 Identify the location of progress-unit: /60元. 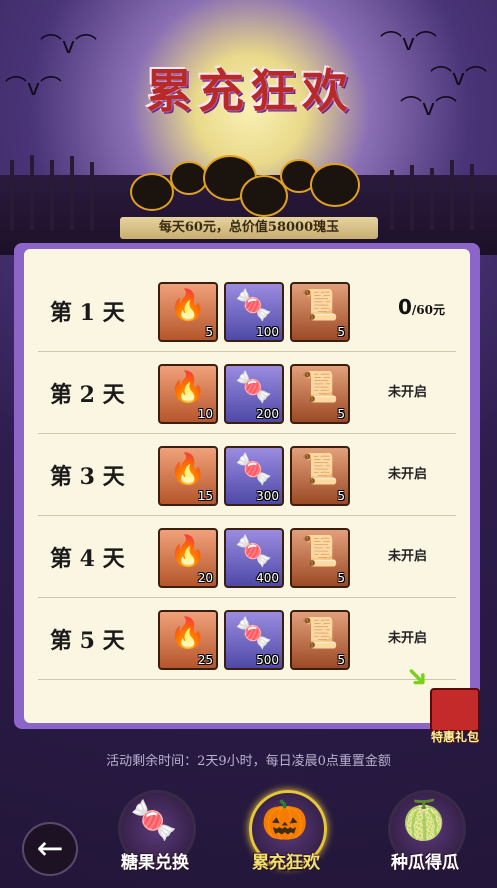
(428, 310).